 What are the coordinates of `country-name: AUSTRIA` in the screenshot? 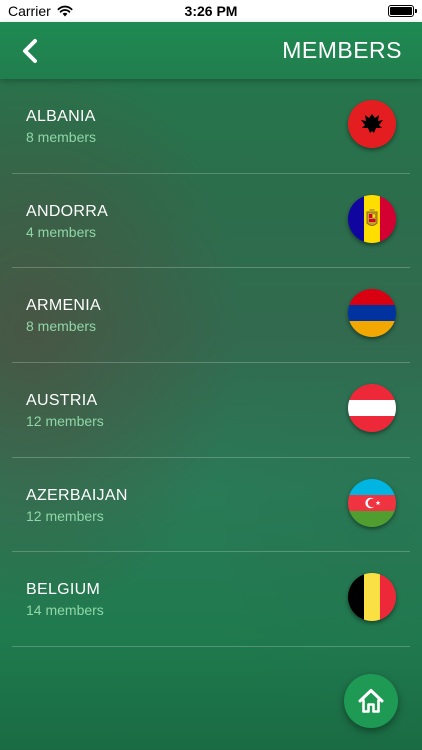 It's located at (62, 401).